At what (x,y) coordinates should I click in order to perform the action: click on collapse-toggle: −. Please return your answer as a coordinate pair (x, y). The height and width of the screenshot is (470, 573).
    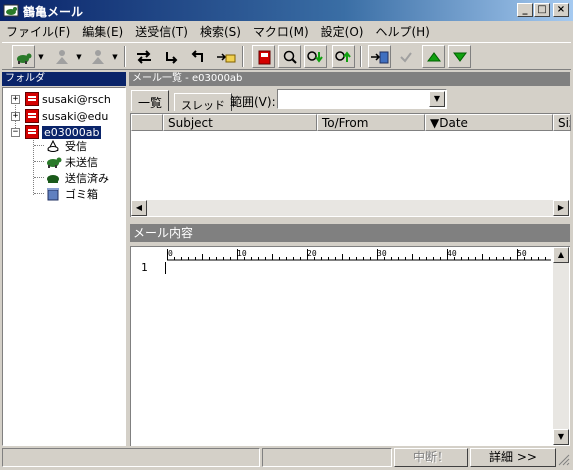
    Looking at the image, I should click on (15, 132).